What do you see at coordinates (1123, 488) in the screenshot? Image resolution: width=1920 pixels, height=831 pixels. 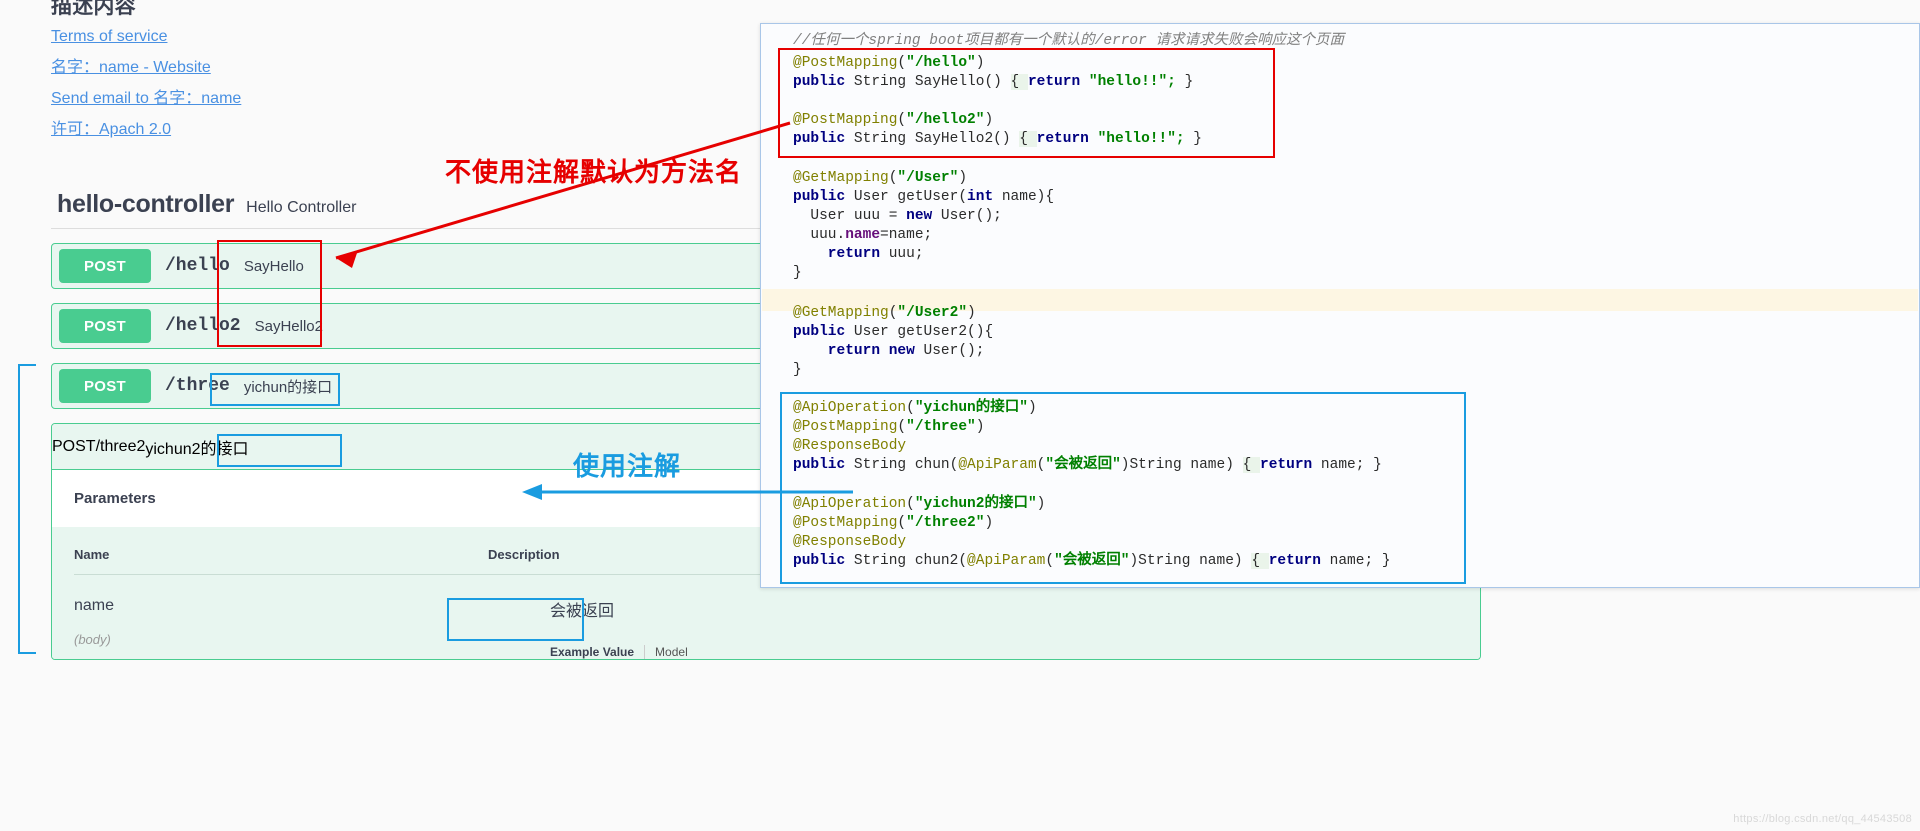 I see `blue-highlight-box-code-apioperation` at bounding box center [1123, 488].